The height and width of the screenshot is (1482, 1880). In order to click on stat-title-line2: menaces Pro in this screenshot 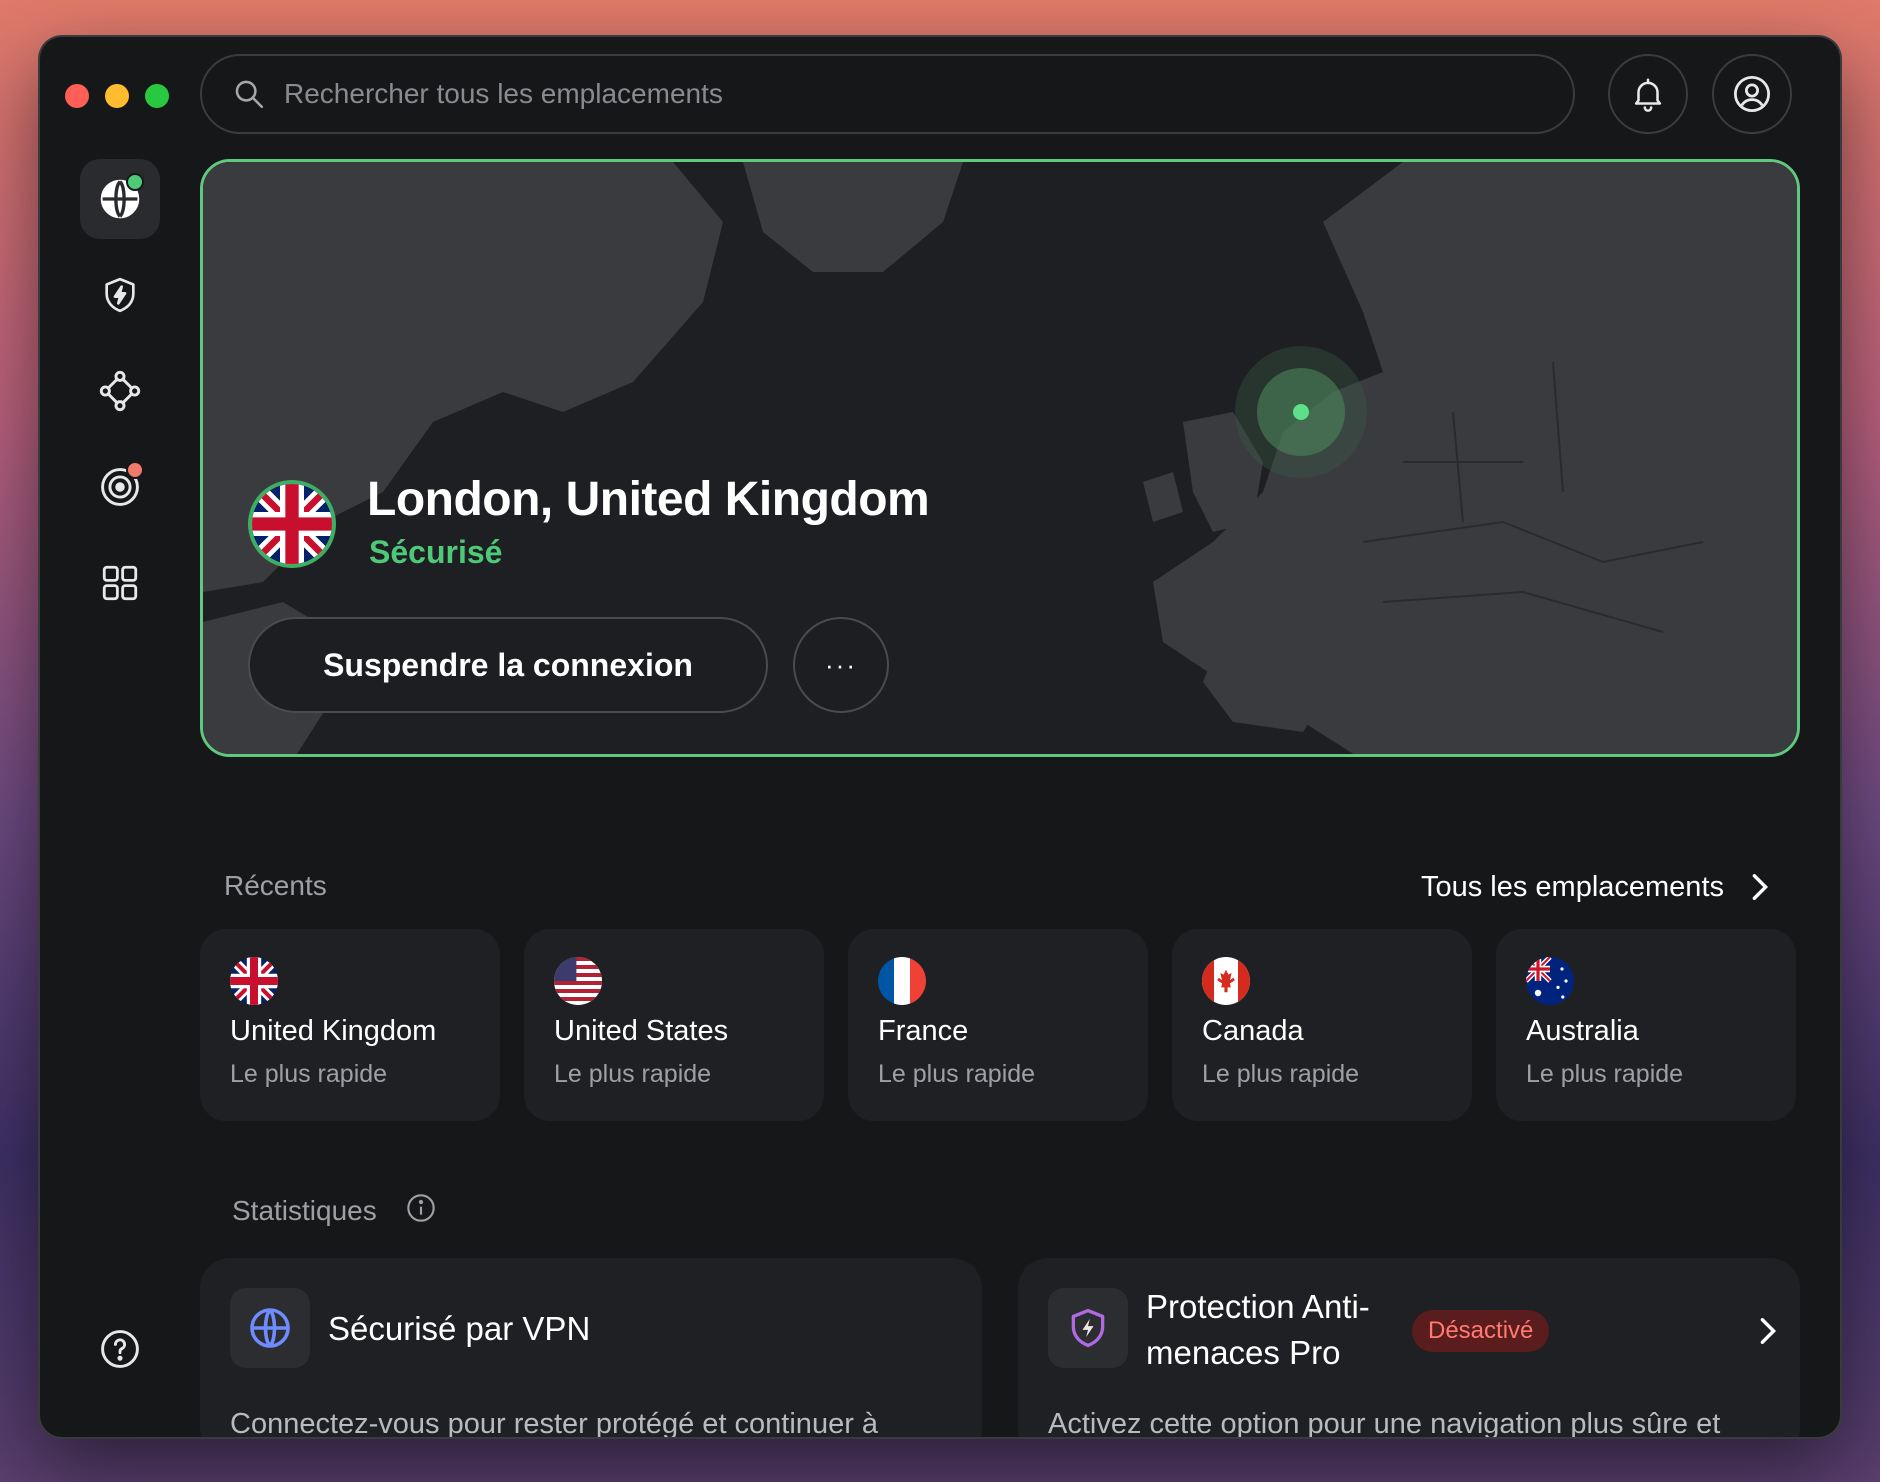, I will do `click(1243, 1352)`.